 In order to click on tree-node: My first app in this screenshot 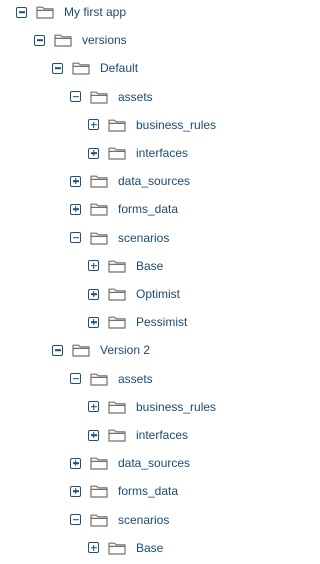, I will do `click(71, 12)`.